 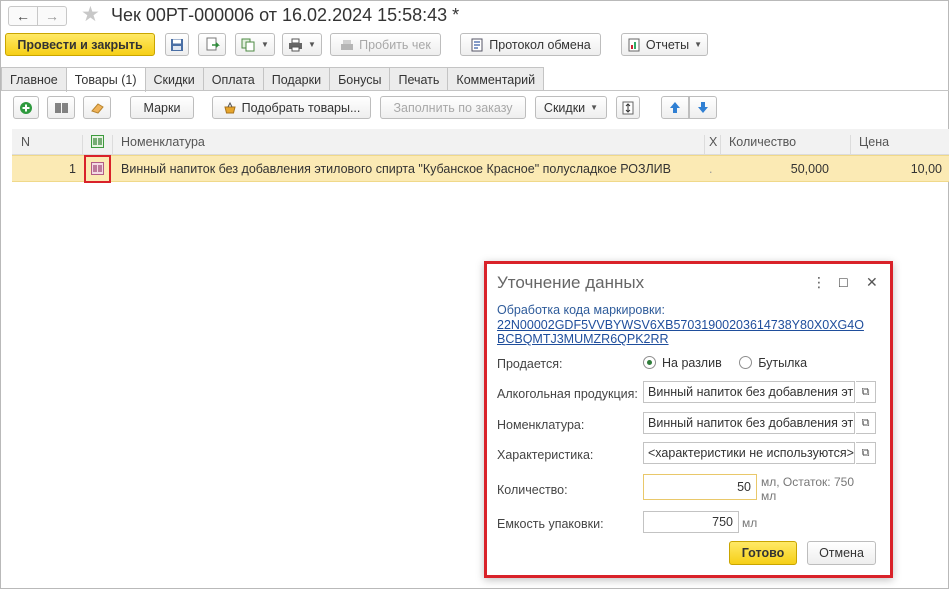 What do you see at coordinates (229, 107) in the screenshot?
I see `basket-icon` at bounding box center [229, 107].